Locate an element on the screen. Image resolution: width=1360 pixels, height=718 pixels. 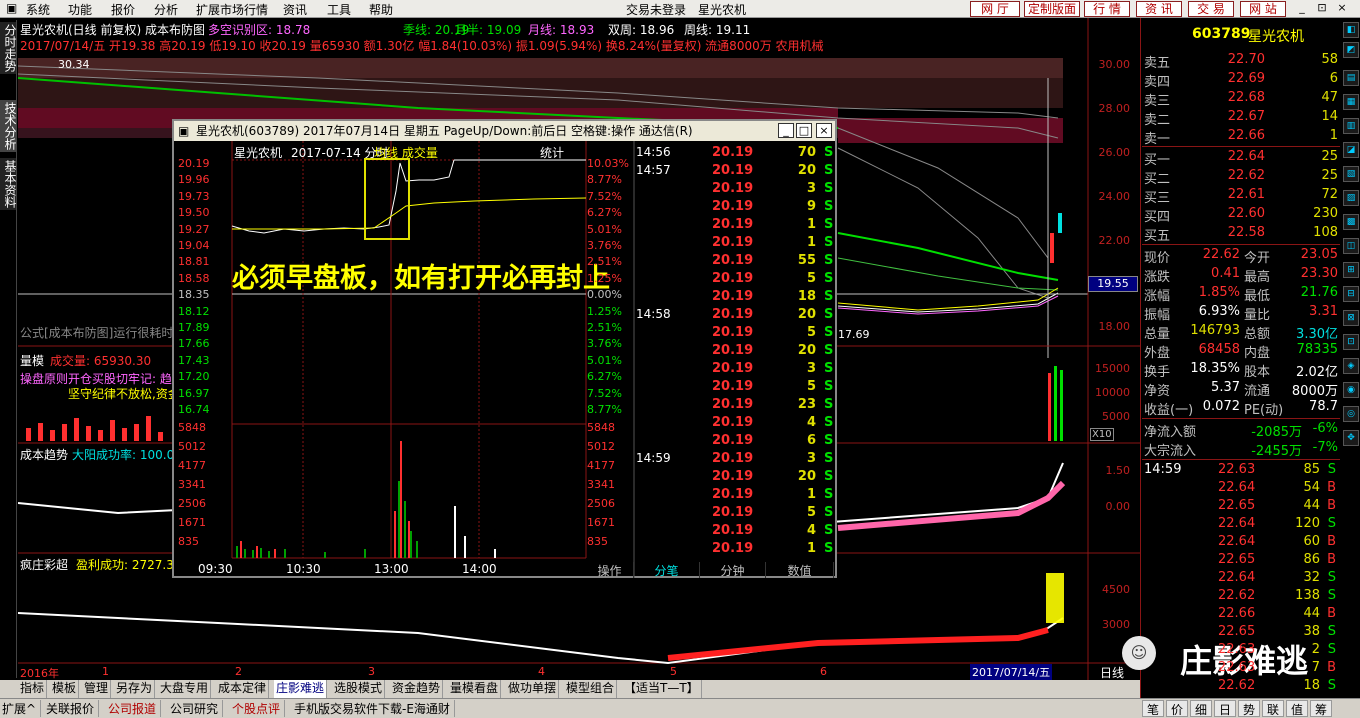
popup-tab-ticks: 分笔 is located at coordinates (667, 570).